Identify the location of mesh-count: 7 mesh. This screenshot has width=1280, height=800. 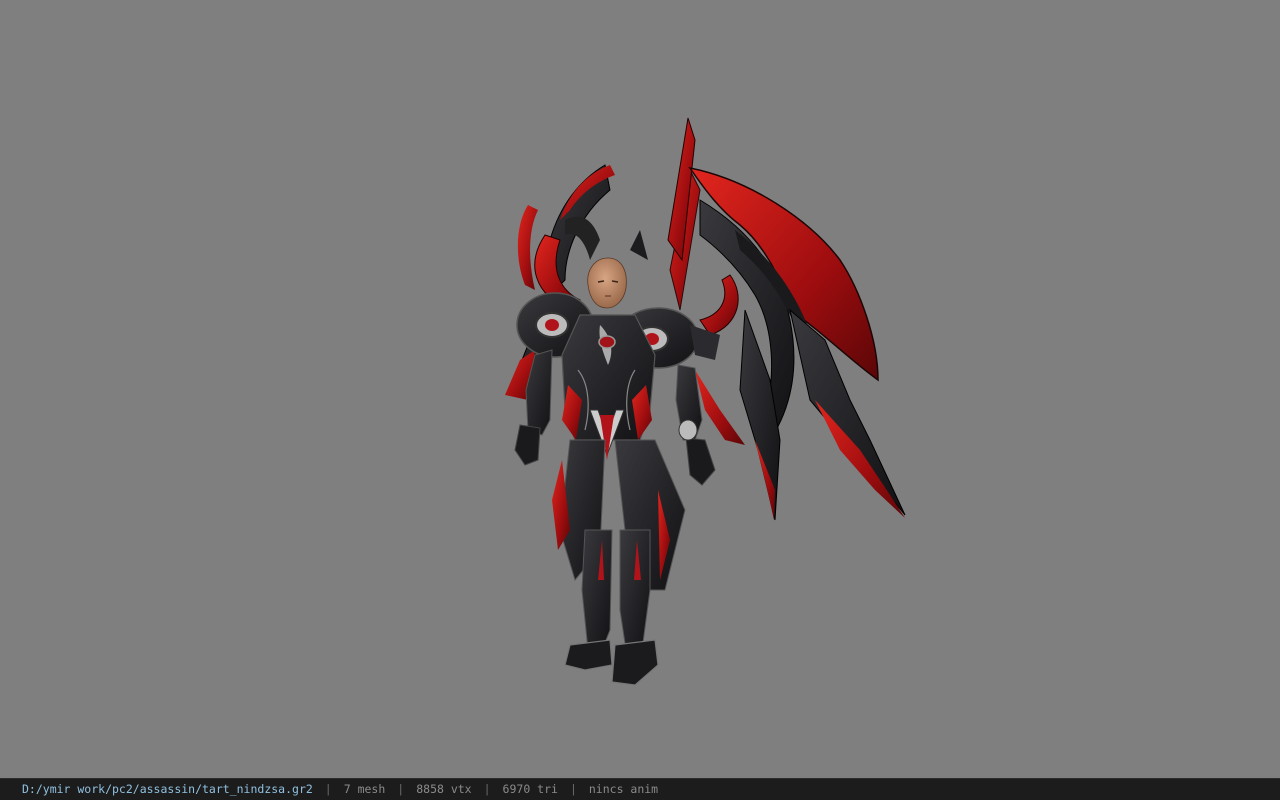
(364, 789).